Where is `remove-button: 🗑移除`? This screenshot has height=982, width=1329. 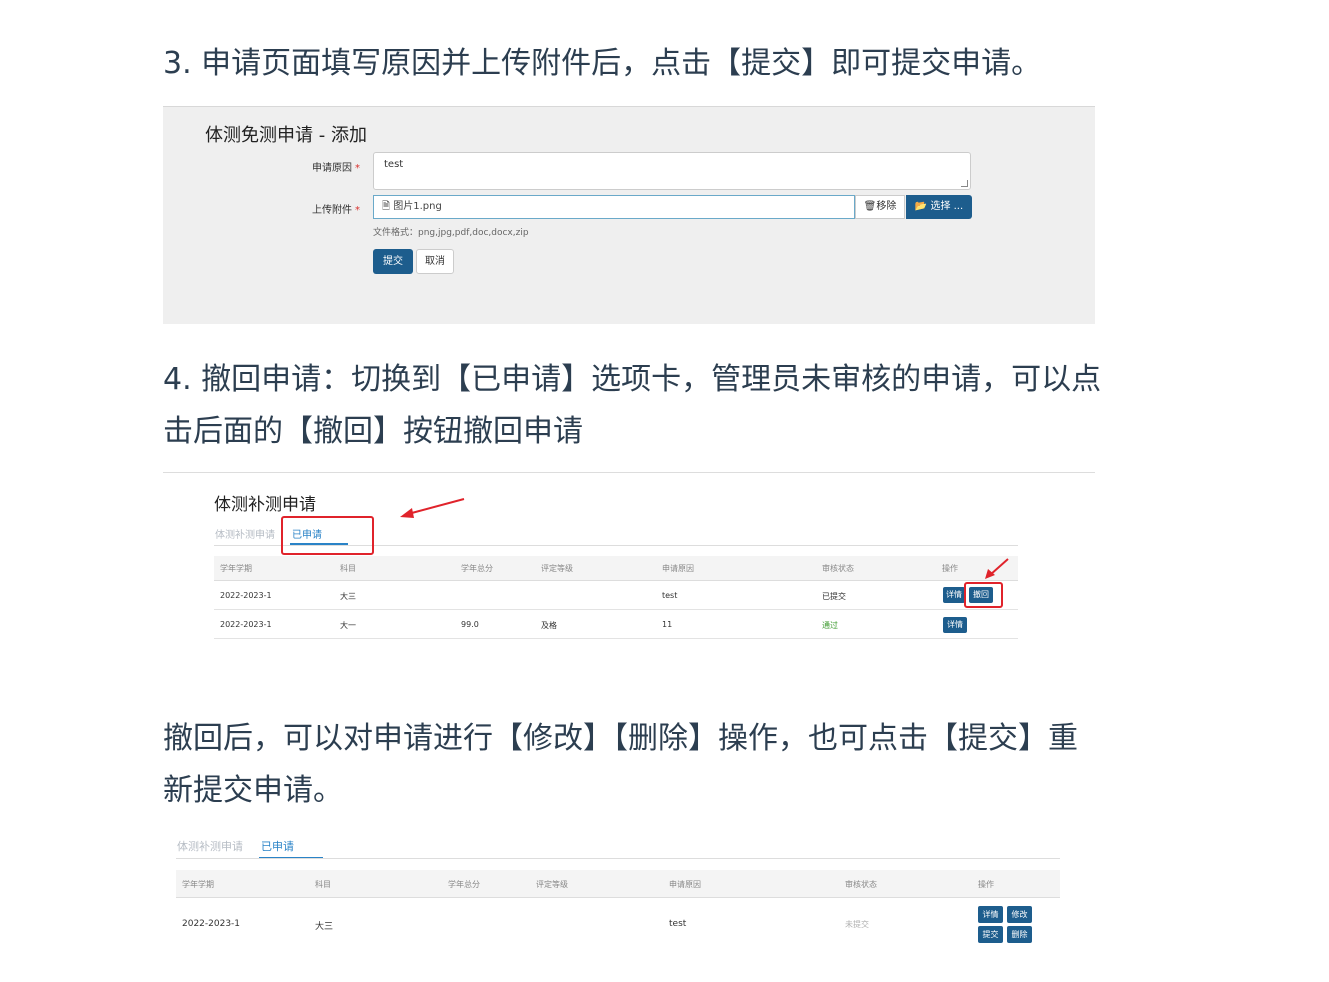
remove-button: 🗑移除 is located at coordinates (880, 207).